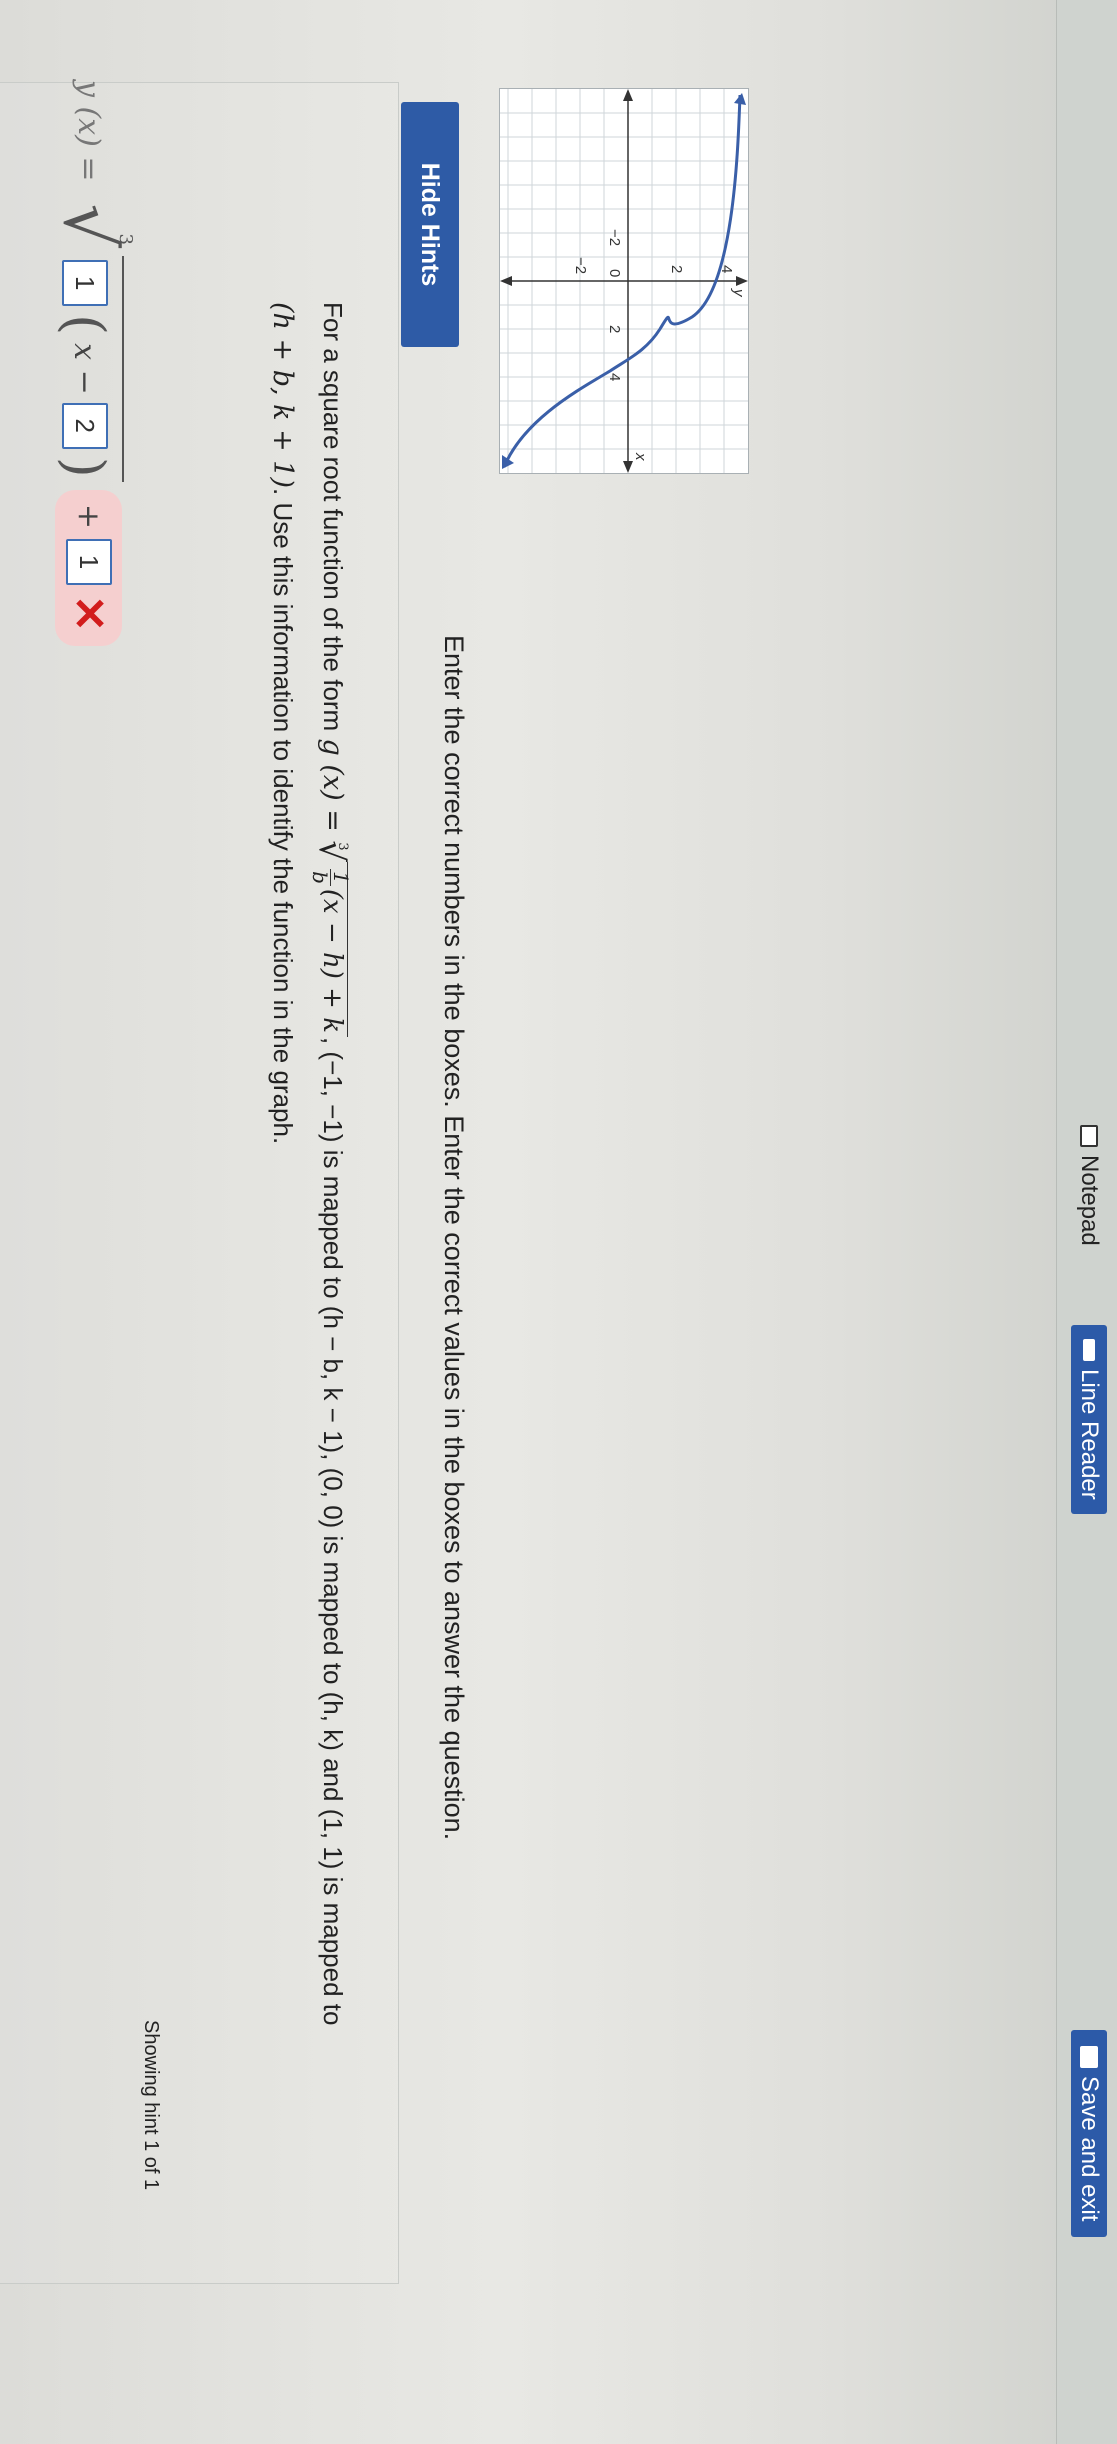 The image size is (1117, 2444). I want to click on hint-radicand: (x − h) + k, so click(332, 960).